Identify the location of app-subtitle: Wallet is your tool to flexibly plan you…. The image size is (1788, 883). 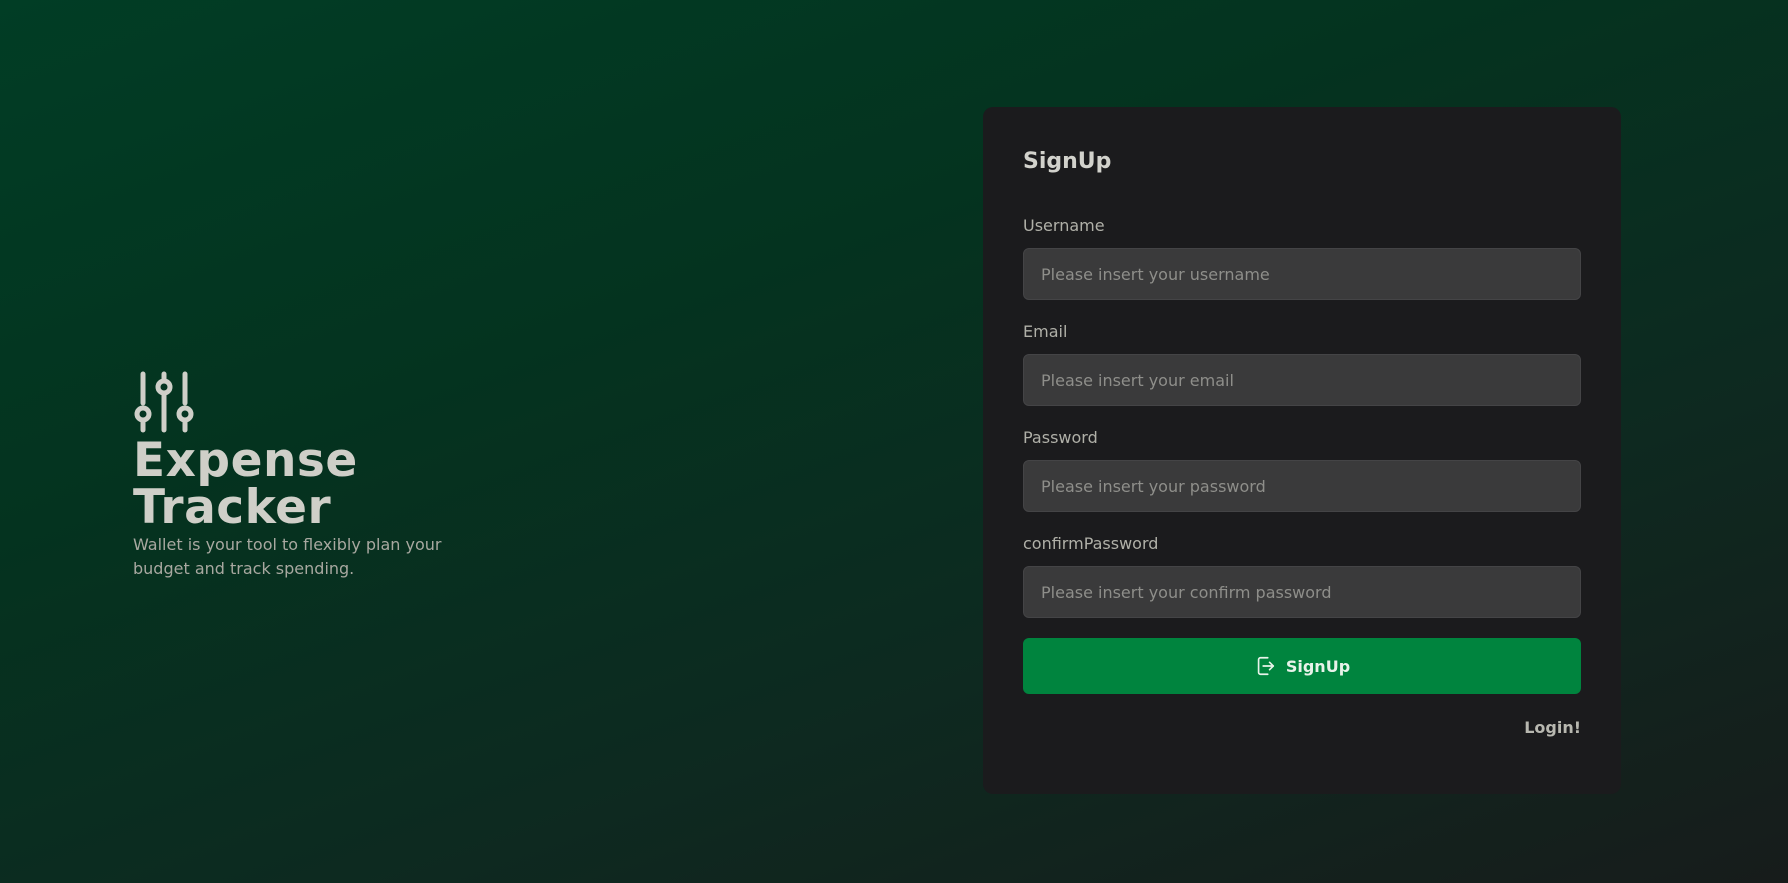
(287, 556).